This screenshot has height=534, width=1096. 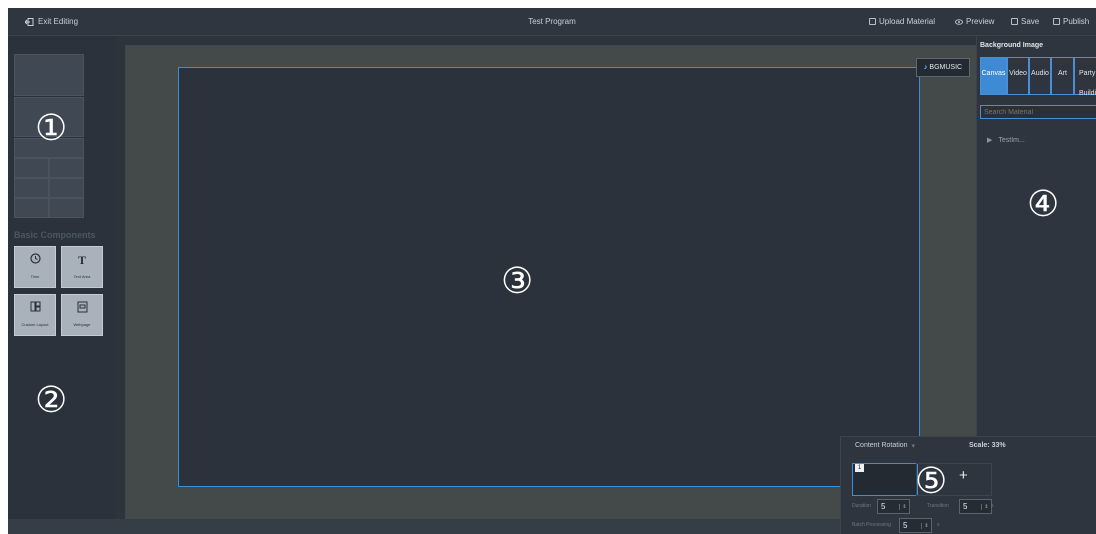 I want to click on preview-button: Preview, so click(x=974, y=21).